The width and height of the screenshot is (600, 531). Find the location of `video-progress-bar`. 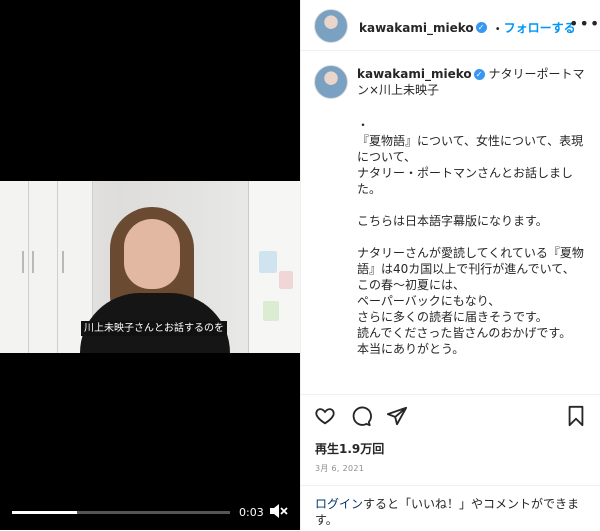

video-progress-bar is located at coordinates (121, 512).